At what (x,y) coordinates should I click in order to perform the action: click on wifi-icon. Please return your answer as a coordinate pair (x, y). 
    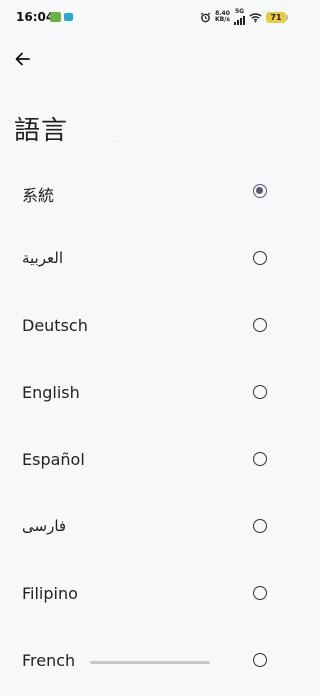
    Looking at the image, I should click on (255, 17).